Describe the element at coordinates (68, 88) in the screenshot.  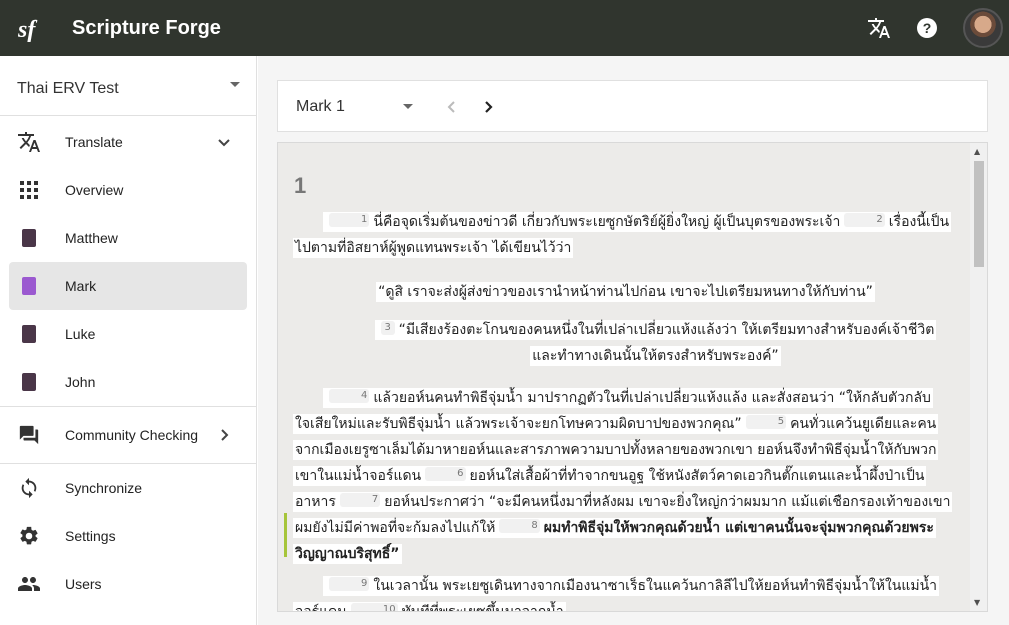
I see `project-name: Thai ERV Test` at that location.